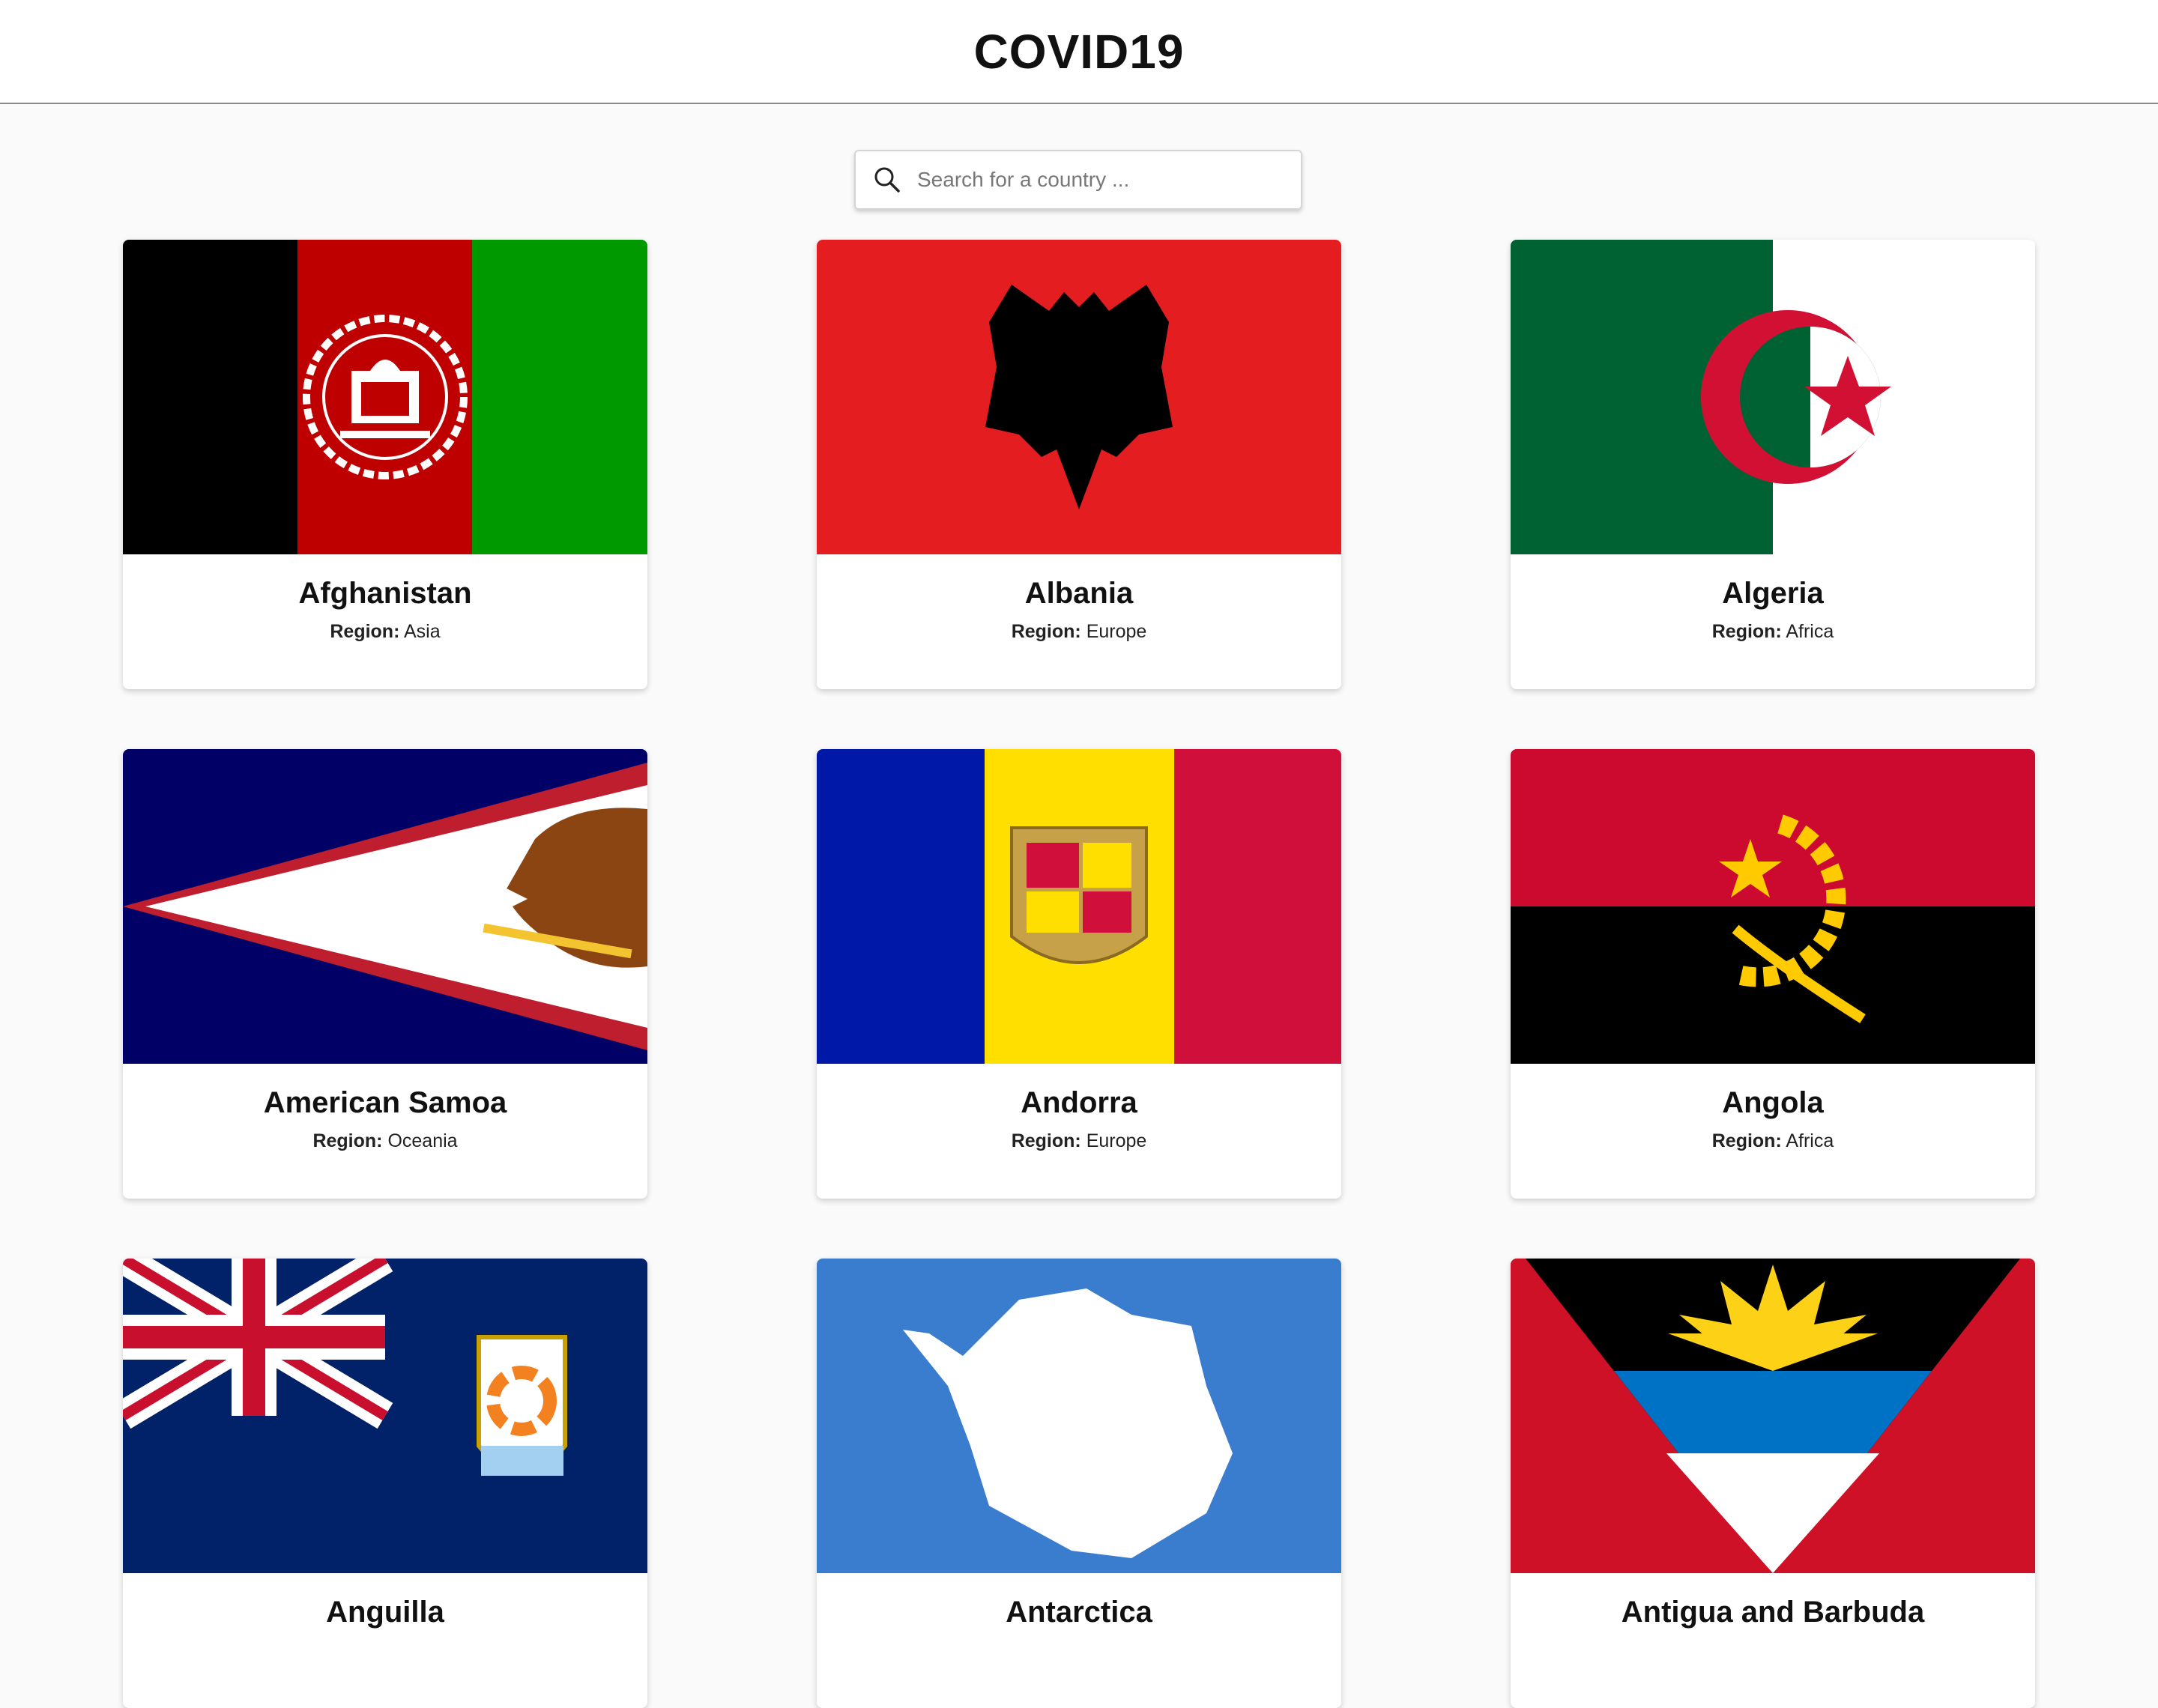 The width and height of the screenshot is (2158, 1708). I want to click on country-name: Andorra, so click(1079, 1102).